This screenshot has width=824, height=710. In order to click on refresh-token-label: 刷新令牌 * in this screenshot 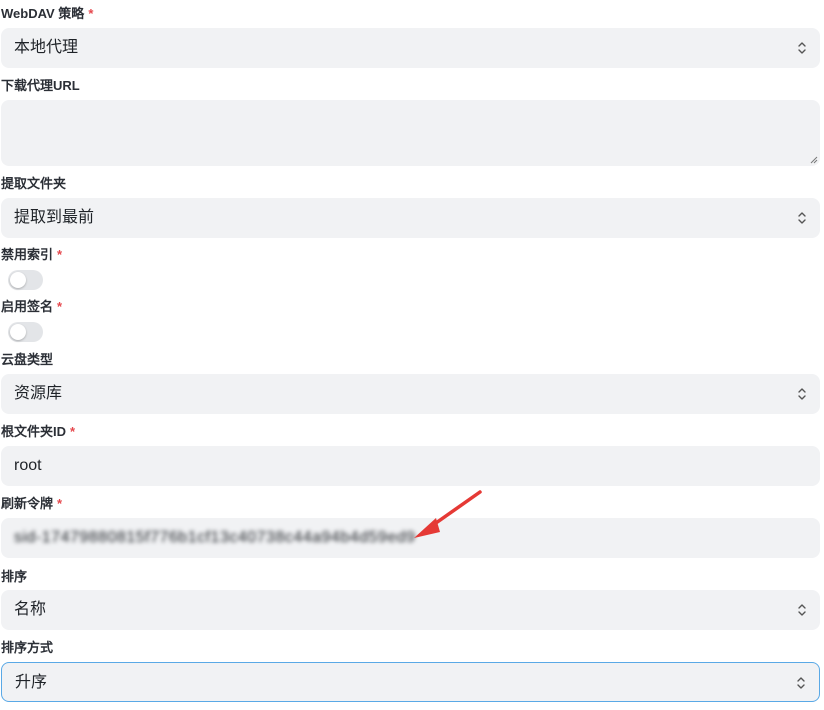, I will do `click(31, 504)`.